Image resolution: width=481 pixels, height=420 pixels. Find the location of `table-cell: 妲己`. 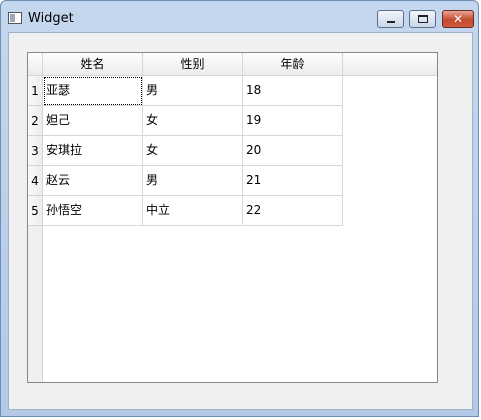

table-cell: 妲己 is located at coordinates (93, 121).